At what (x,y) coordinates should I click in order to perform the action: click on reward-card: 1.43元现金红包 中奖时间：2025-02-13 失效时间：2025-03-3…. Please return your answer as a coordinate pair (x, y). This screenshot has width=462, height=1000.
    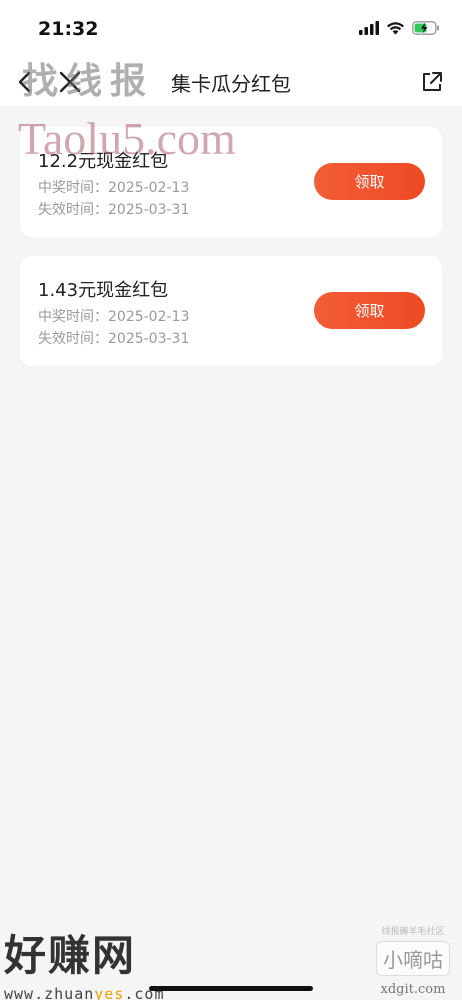
    Looking at the image, I should click on (231, 311).